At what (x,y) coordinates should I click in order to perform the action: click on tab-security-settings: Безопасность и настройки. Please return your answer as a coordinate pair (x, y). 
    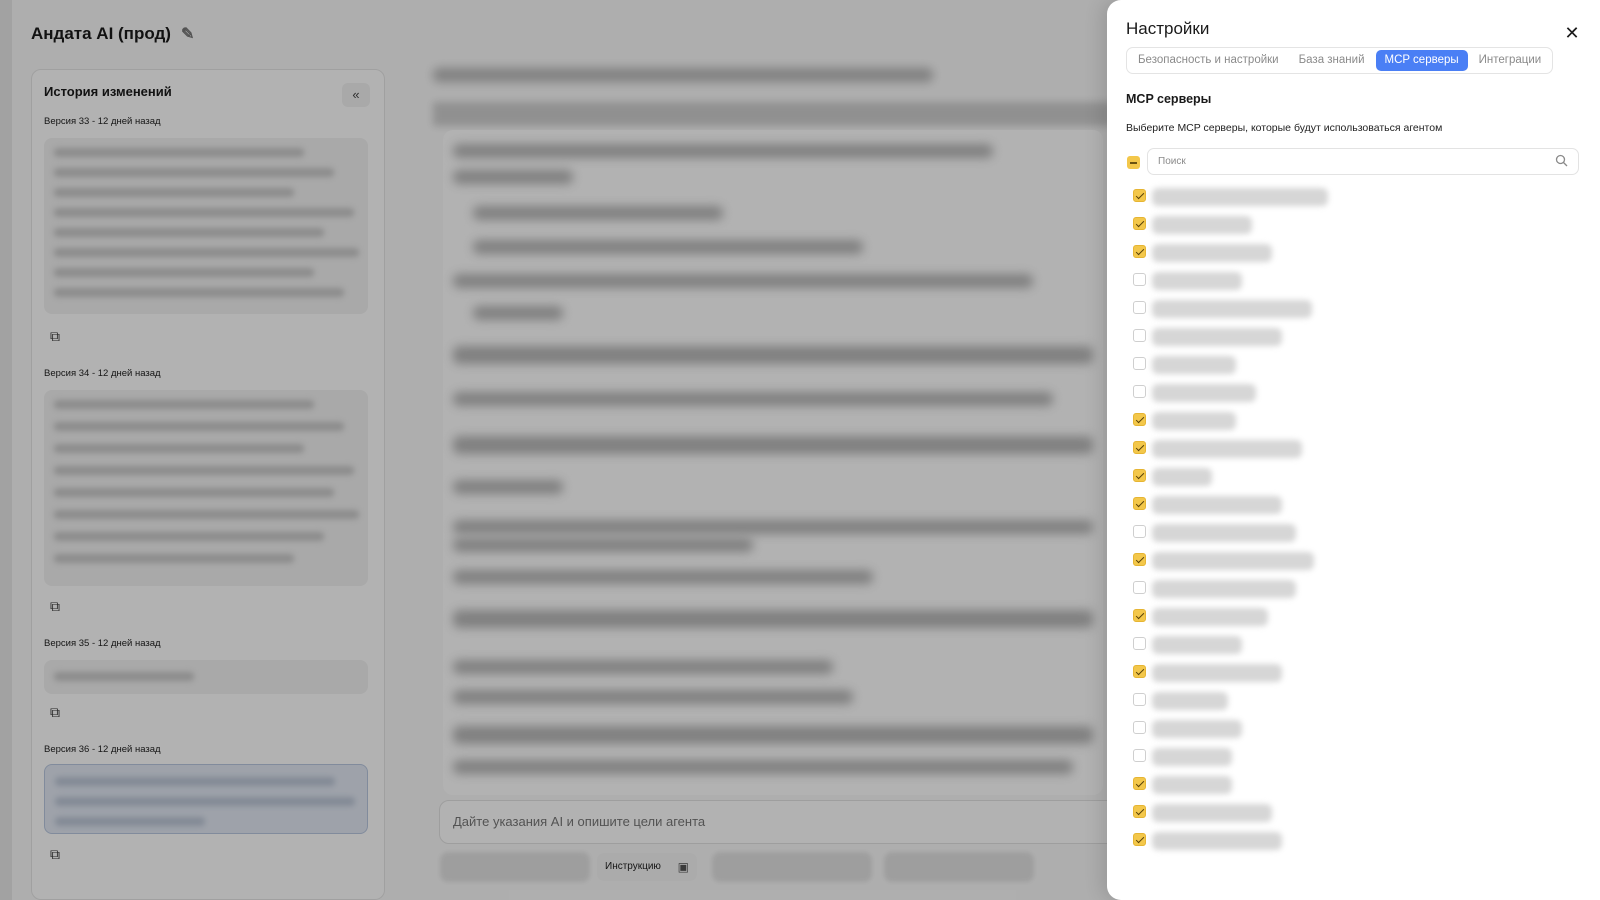
    Looking at the image, I should click on (1208, 60).